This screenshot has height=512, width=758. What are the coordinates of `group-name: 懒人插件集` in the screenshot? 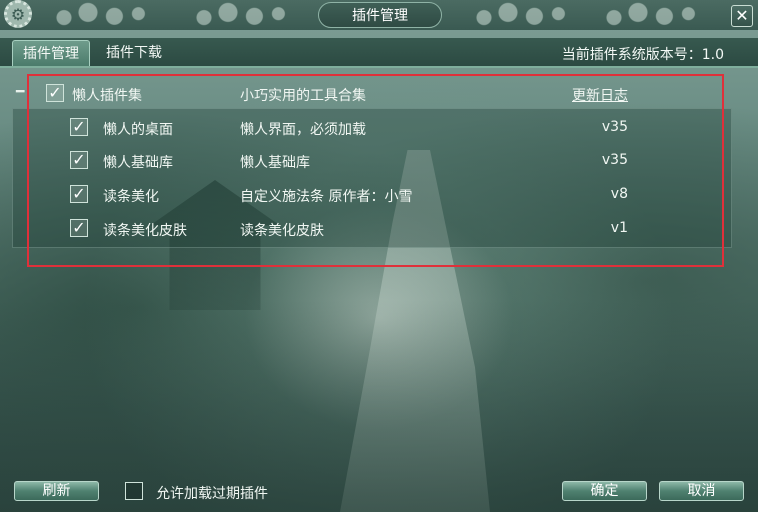 It's located at (107, 96).